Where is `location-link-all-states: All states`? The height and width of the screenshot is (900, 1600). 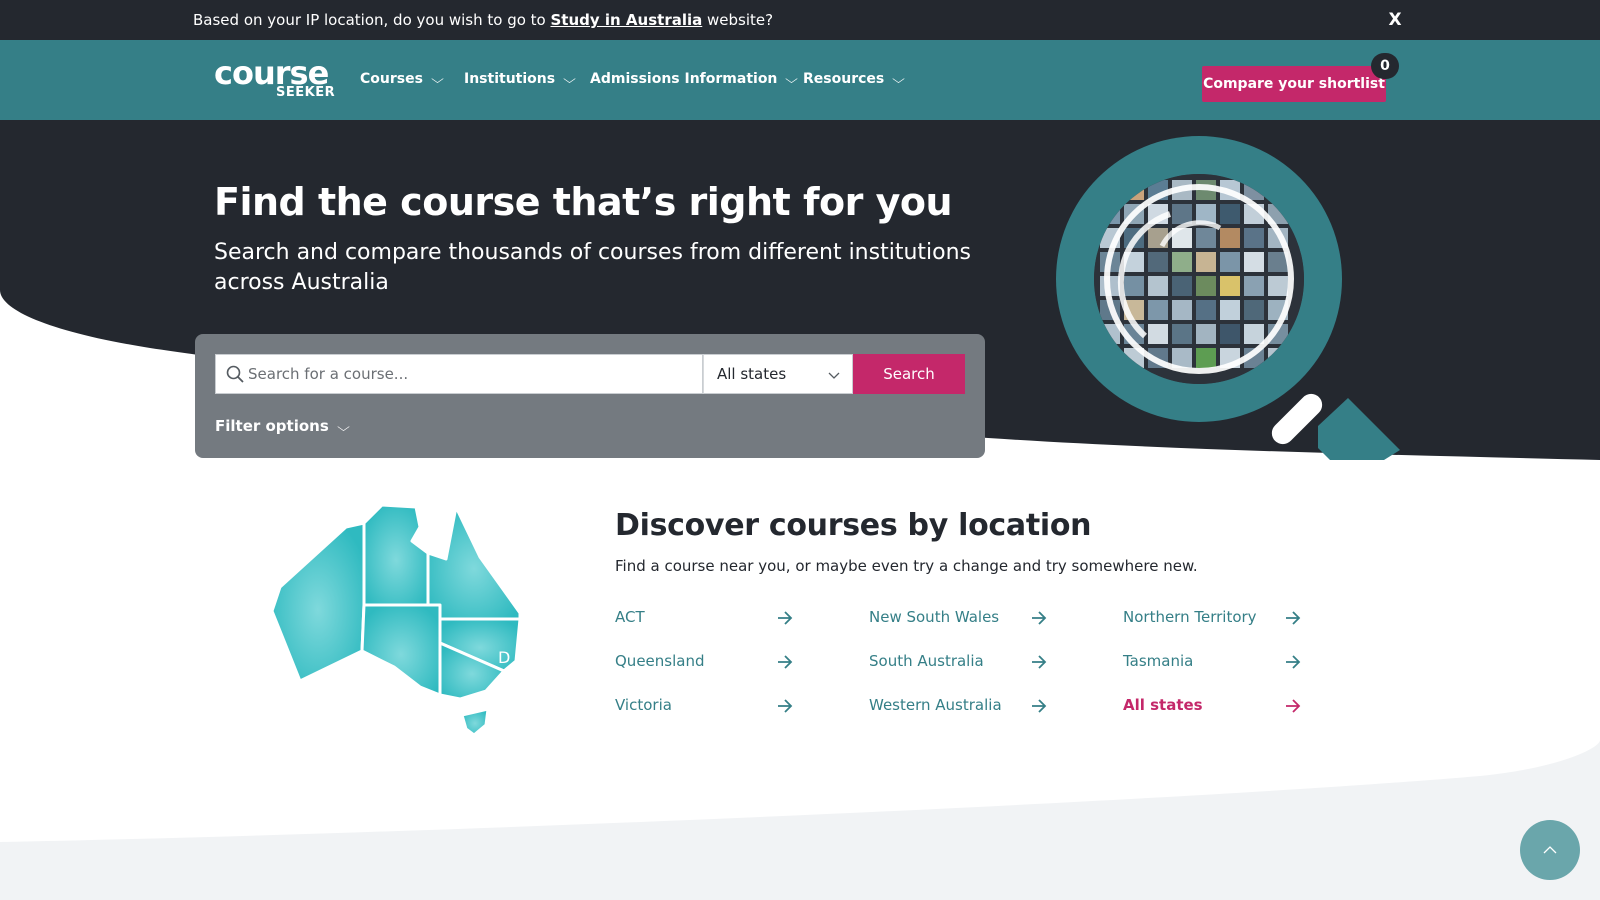 location-link-all-states: All states is located at coordinates (1212, 706).